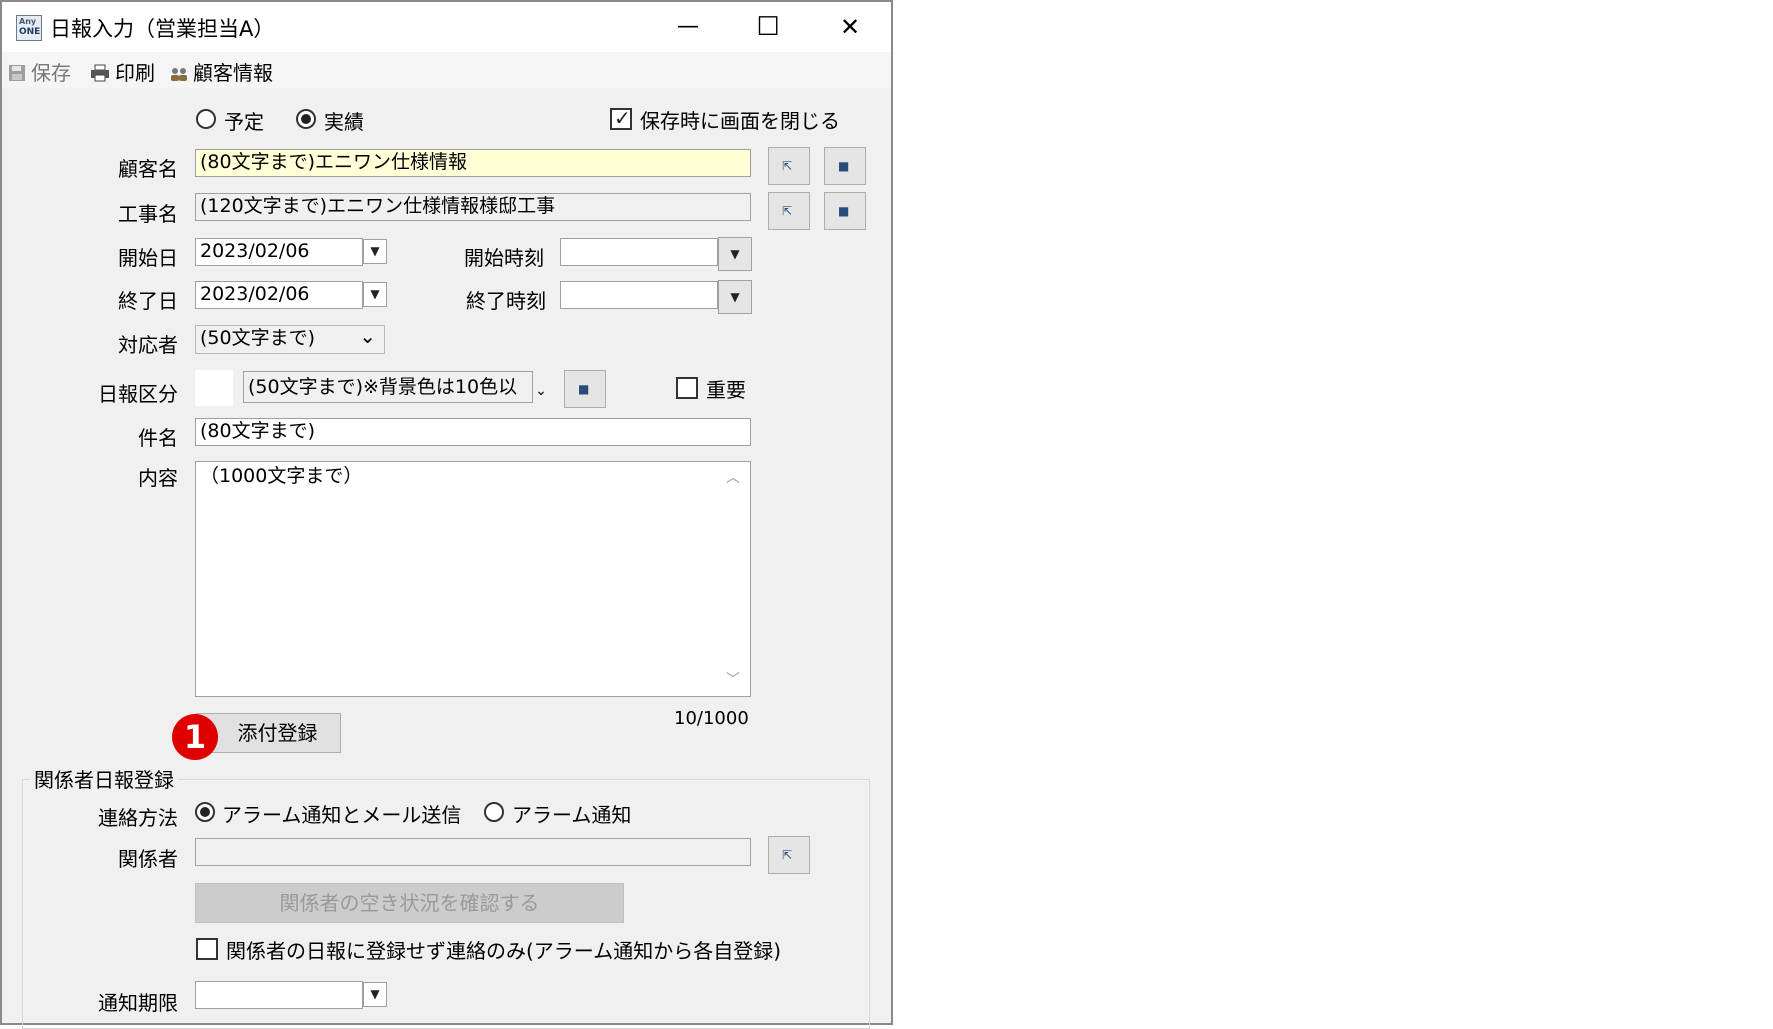 This screenshot has width=1773, height=1029. Describe the element at coordinates (735, 297) in the screenshot. I see `end-time-dropdown-icon: ▼` at that location.